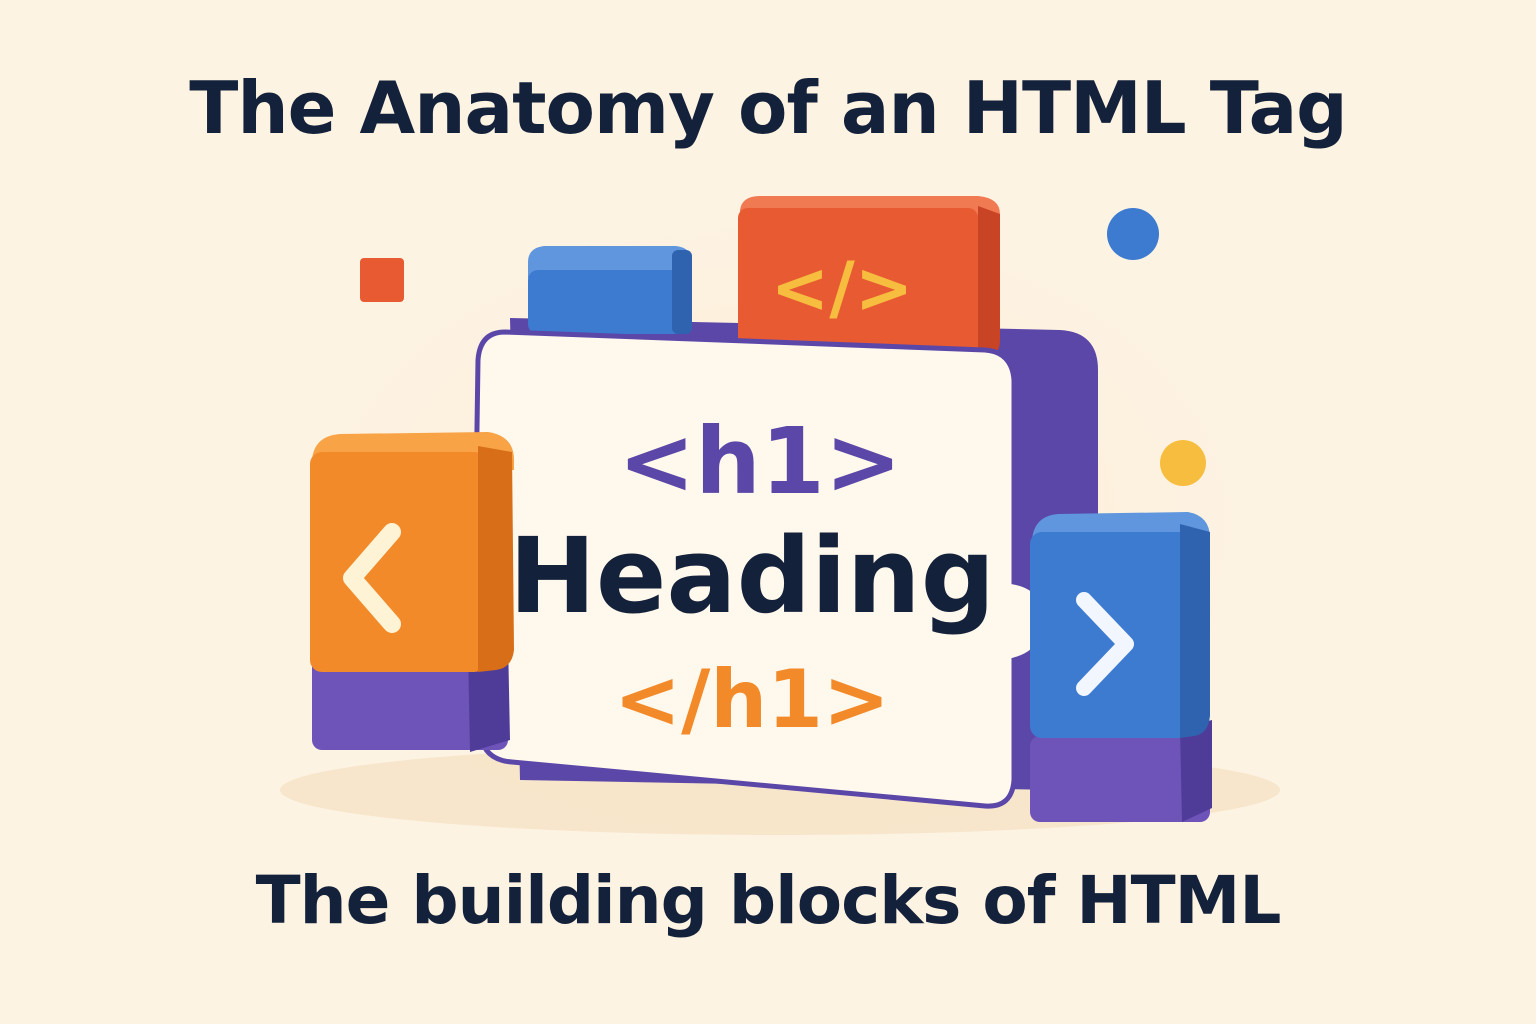 The width and height of the screenshot is (1536, 1024). Describe the element at coordinates (842, 288) in the screenshot. I see `code-icon: </>` at that location.